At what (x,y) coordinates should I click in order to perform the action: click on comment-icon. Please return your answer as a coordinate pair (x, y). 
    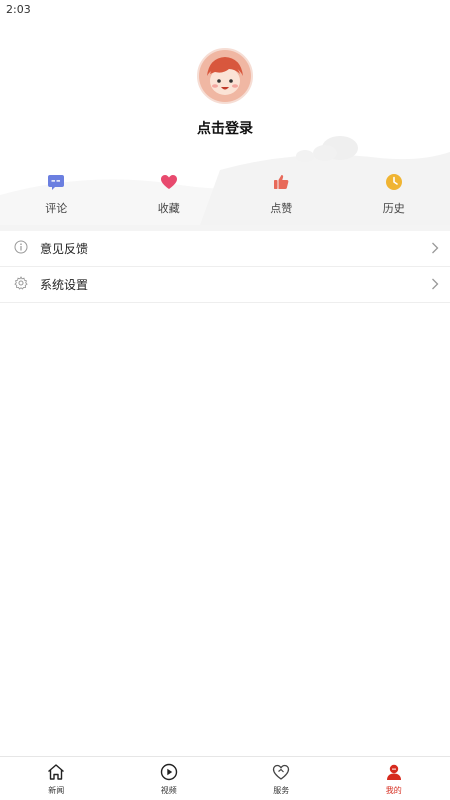
    Looking at the image, I should click on (56, 182).